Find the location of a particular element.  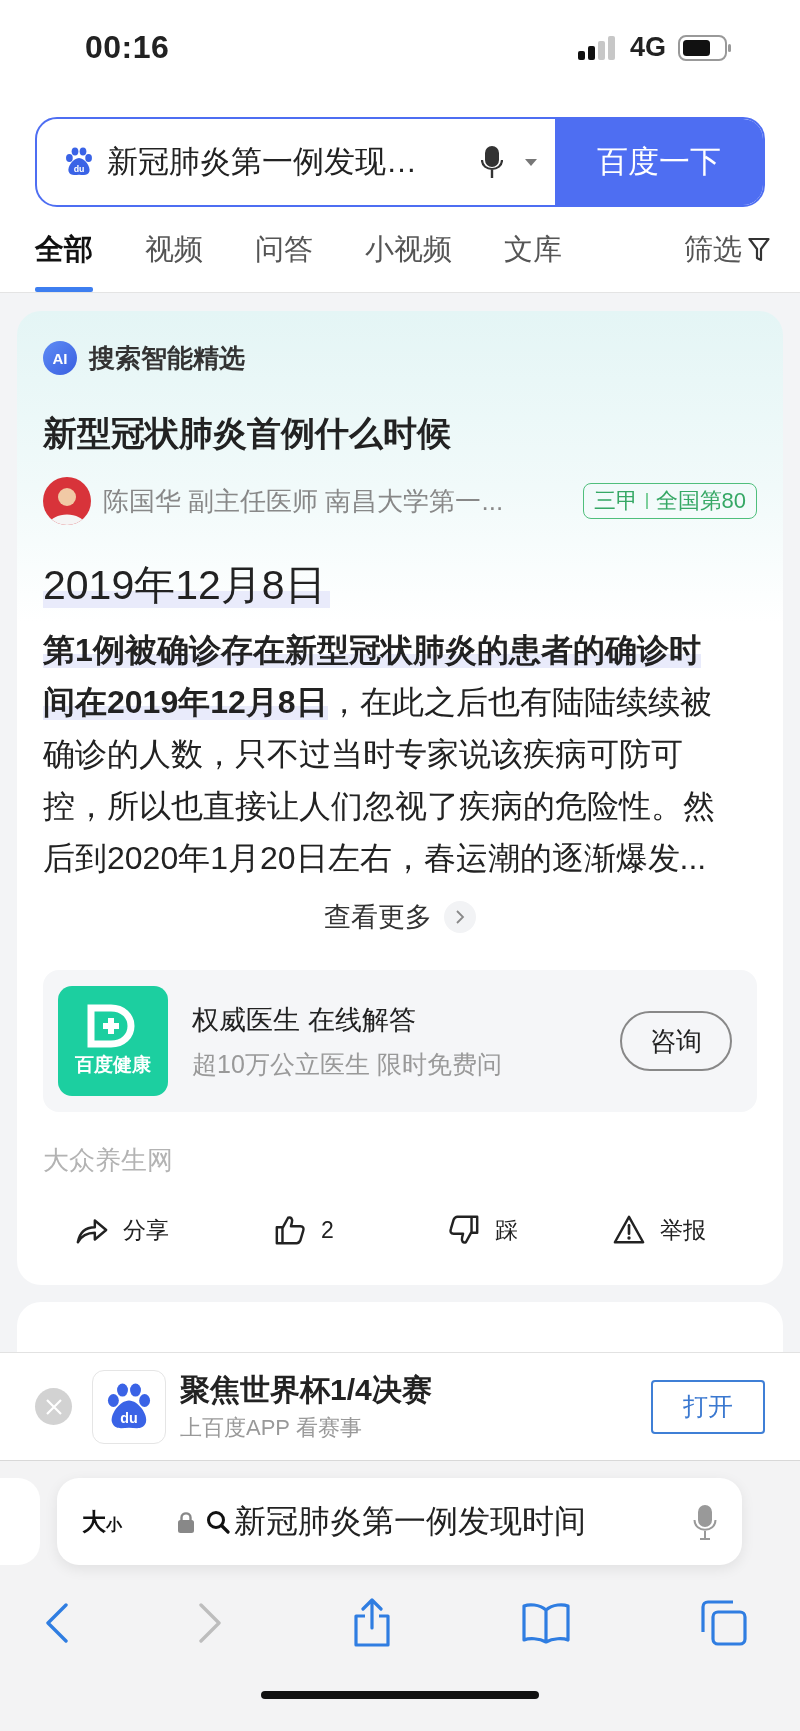

chevron-right-icon is located at coordinates (460, 917).